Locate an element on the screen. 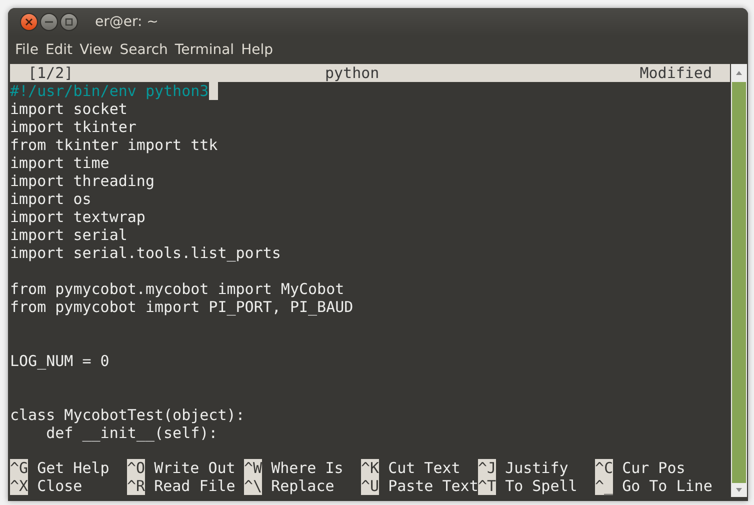 This screenshot has width=754, height=505. shortcut-label: Replace is located at coordinates (302, 486).